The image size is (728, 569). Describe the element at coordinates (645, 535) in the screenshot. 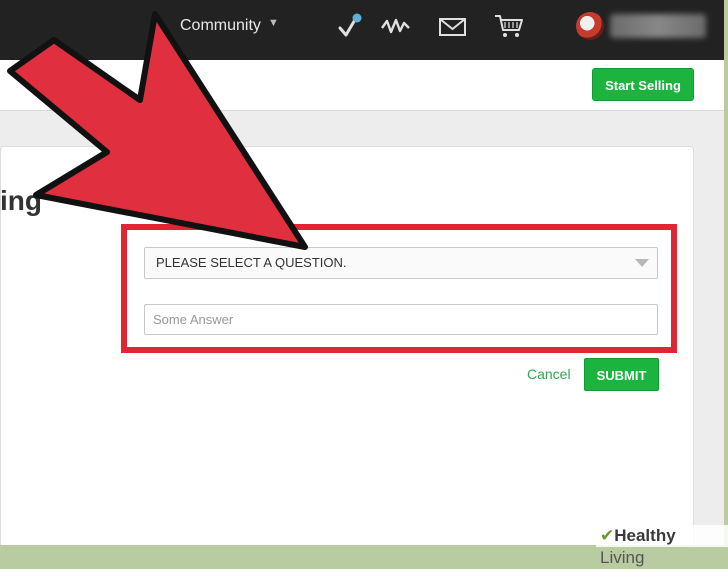

I see `watermark-word-healthy: Healthy` at that location.